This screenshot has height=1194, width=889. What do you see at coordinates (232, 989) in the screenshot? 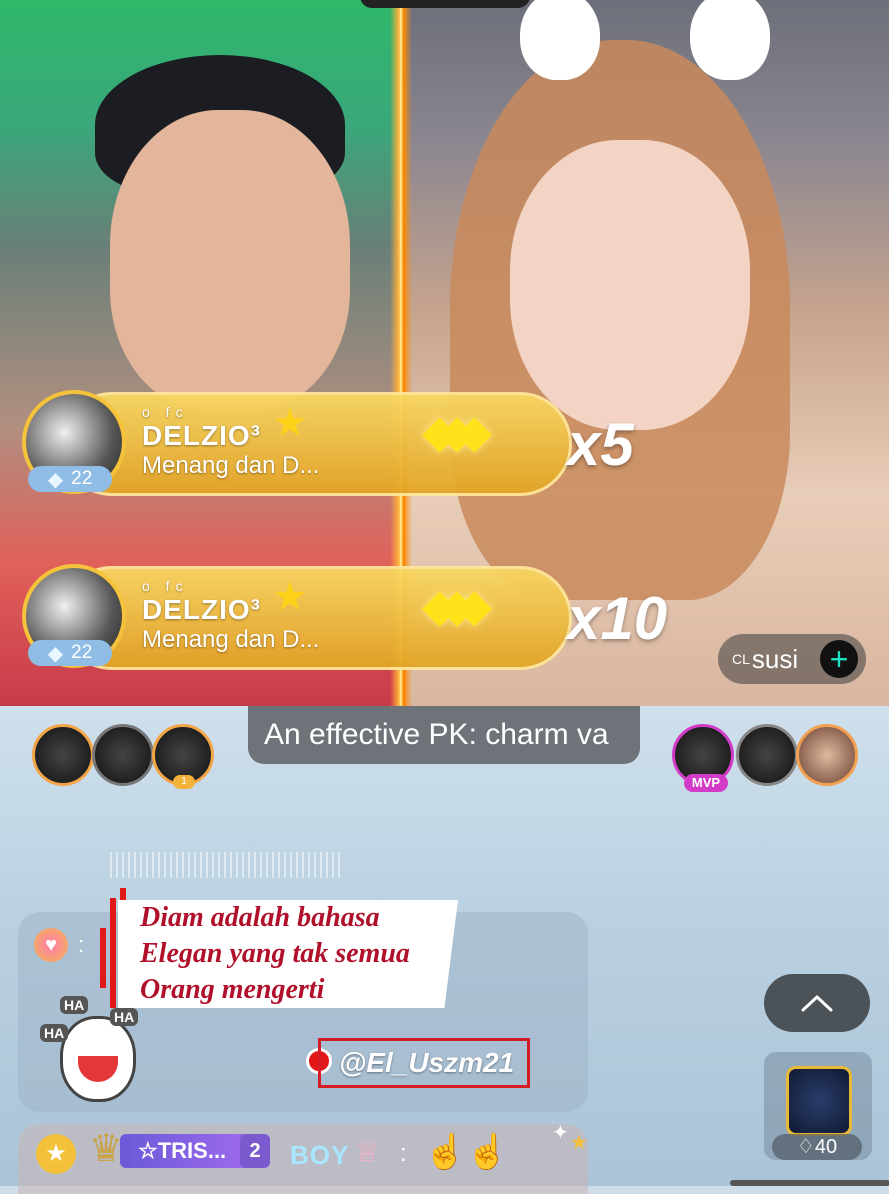
I see `quote-line-3: Orang mengerti` at bounding box center [232, 989].